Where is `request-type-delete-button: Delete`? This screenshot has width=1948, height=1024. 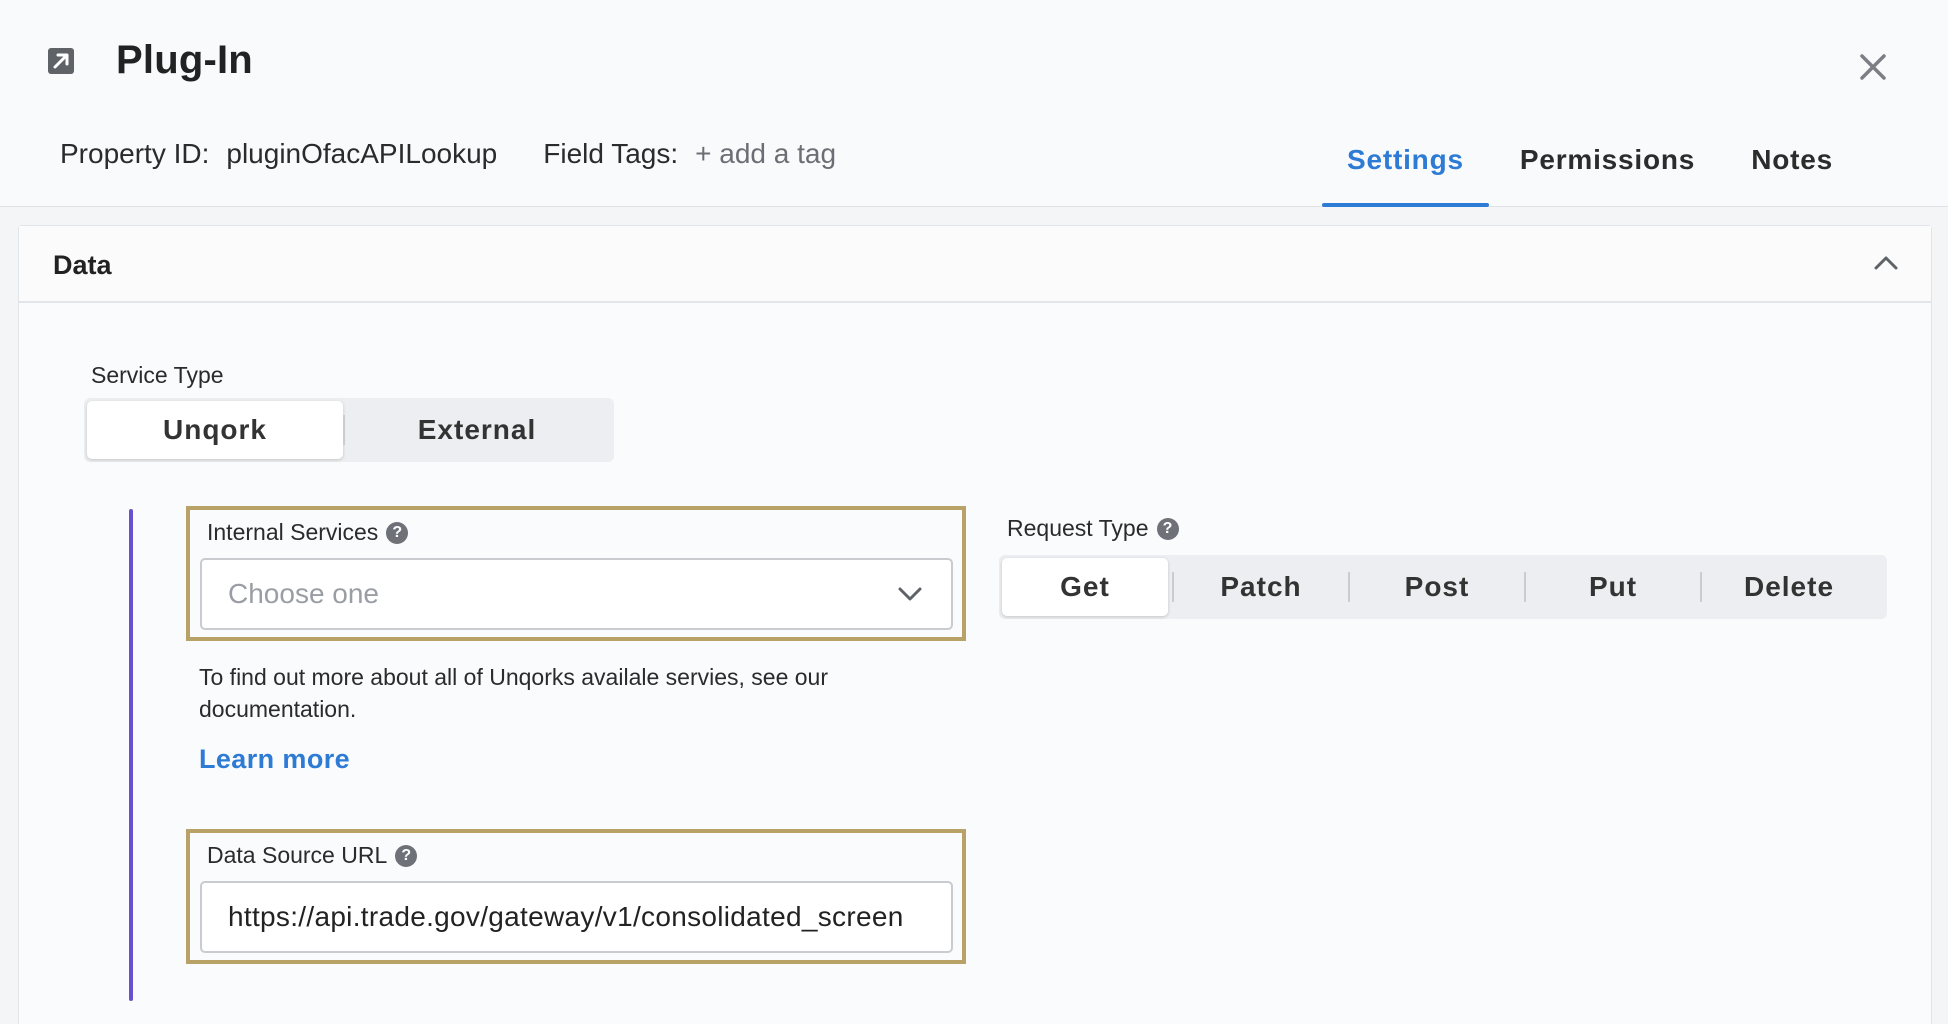 request-type-delete-button: Delete is located at coordinates (1789, 587).